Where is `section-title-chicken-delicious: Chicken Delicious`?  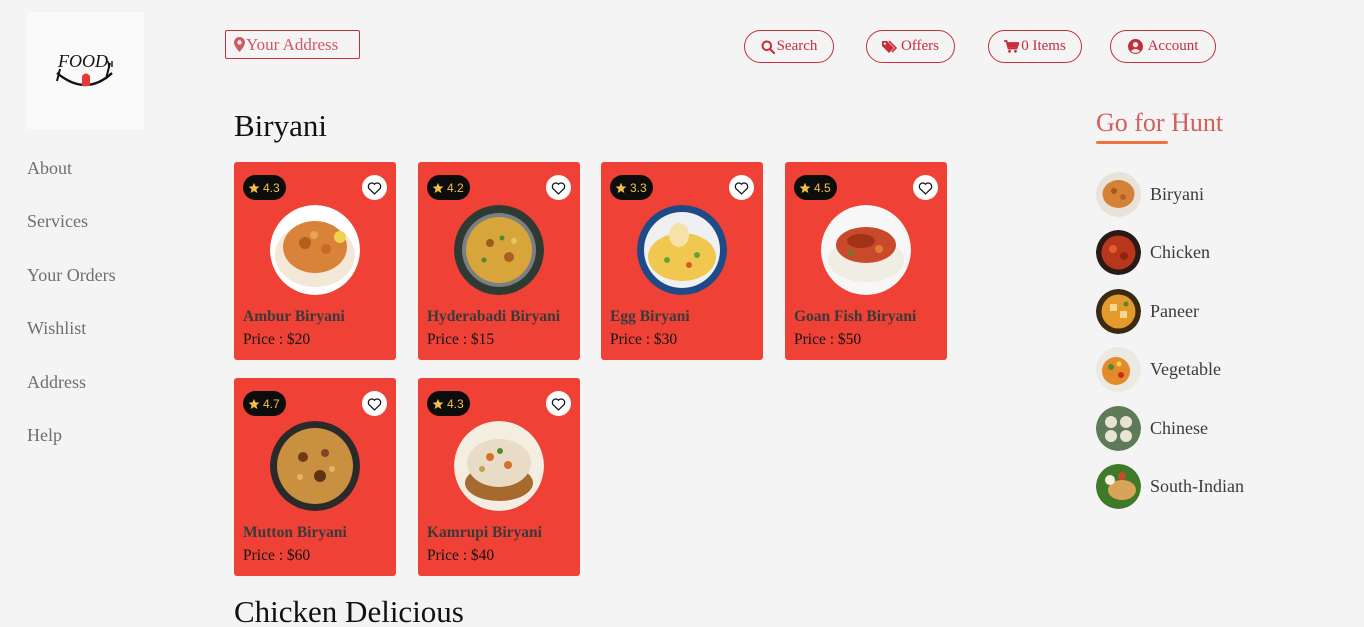 section-title-chicken-delicious: Chicken Delicious is located at coordinates (349, 610).